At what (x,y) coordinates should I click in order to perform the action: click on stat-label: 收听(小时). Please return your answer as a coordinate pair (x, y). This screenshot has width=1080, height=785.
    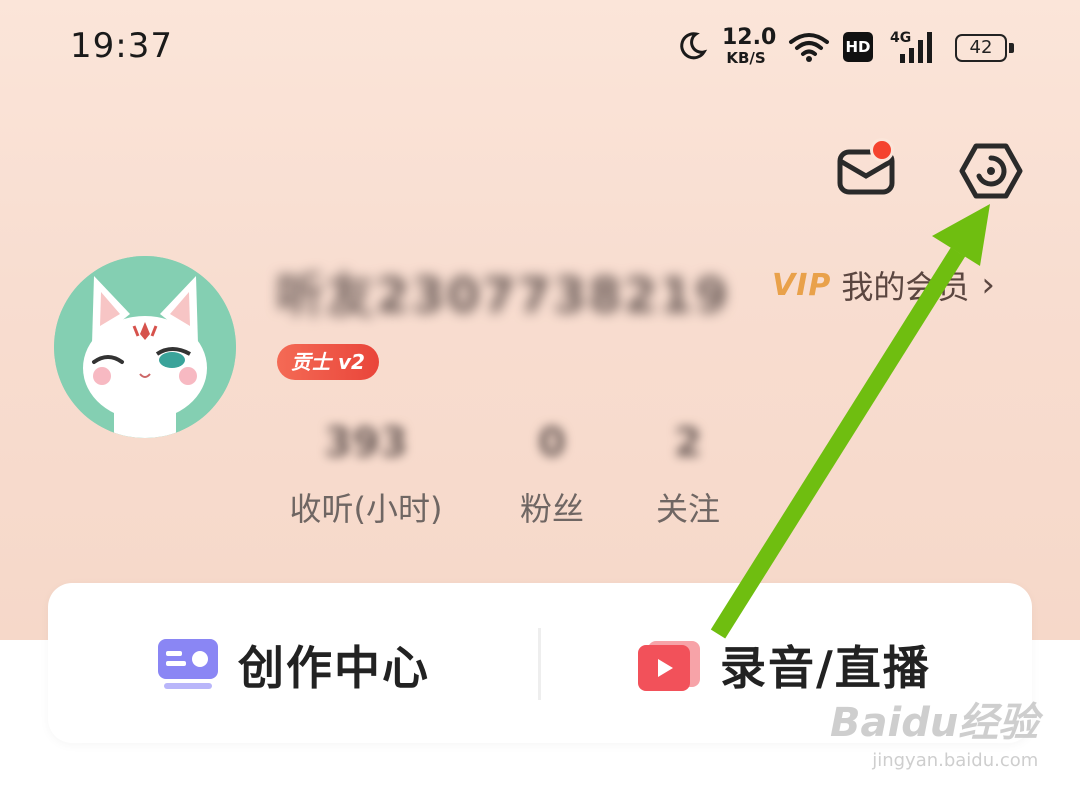
    Looking at the image, I should click on (366, 509).